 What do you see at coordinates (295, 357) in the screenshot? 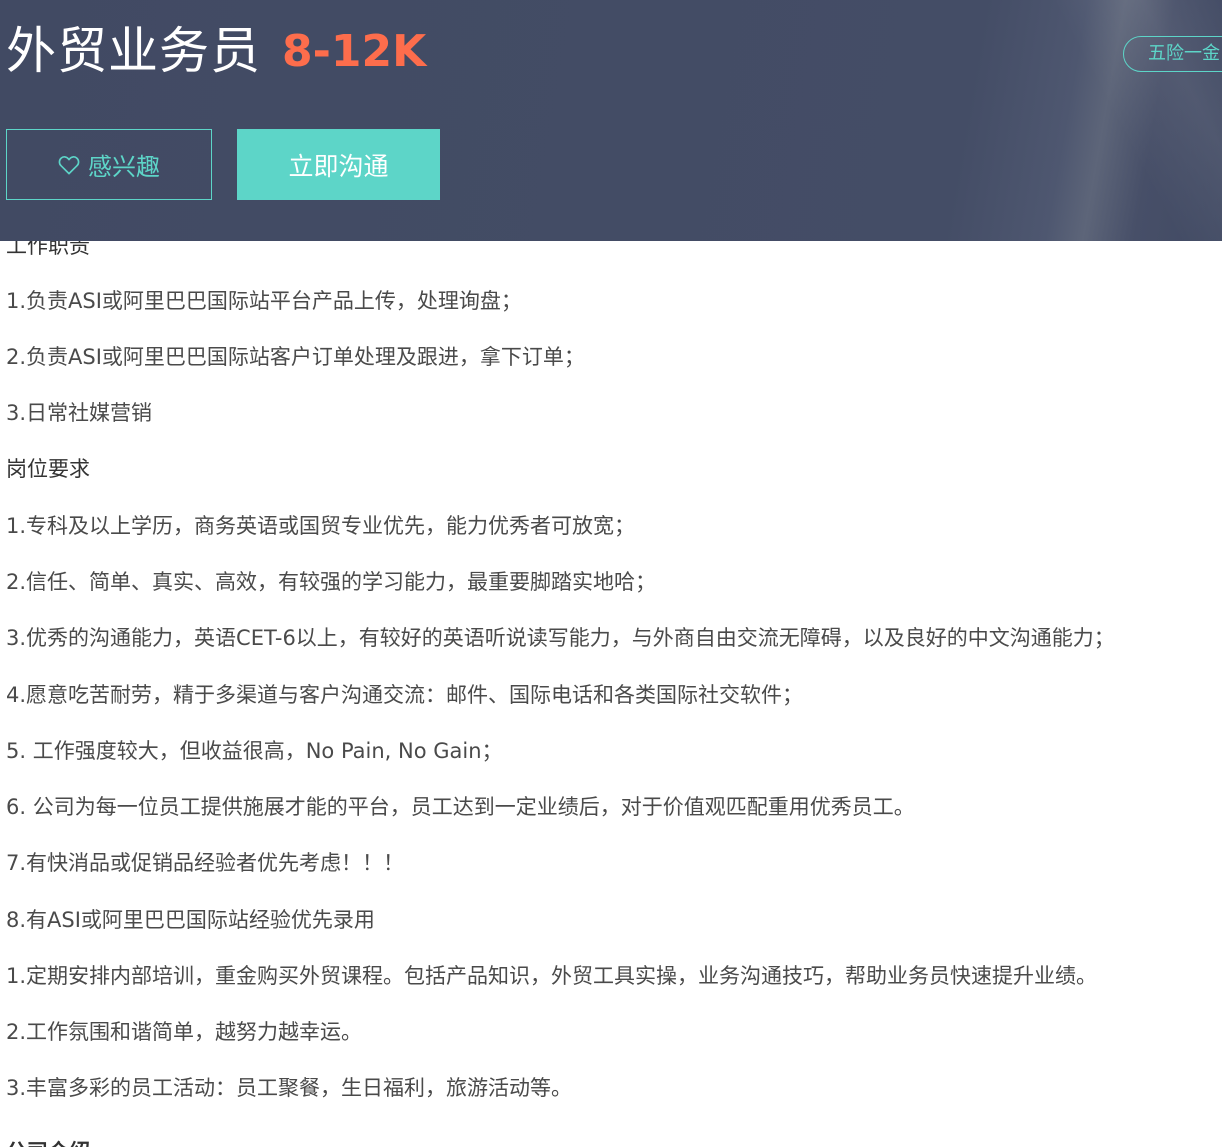
I see `description-line: 2.负责ASI或阿里巴巴国际站客户订单处理及跟进，拿下订单；` at bounding box center [295, 357].